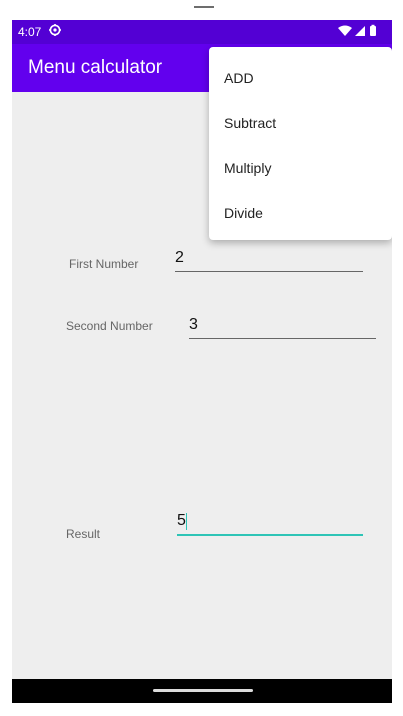 Image resolution: width=403 pixels, height=716 pixels. What do you see at coordinates (360, 31) in the screenshot?
I see `cell-signal-icon` at bounding box center [360, 31].